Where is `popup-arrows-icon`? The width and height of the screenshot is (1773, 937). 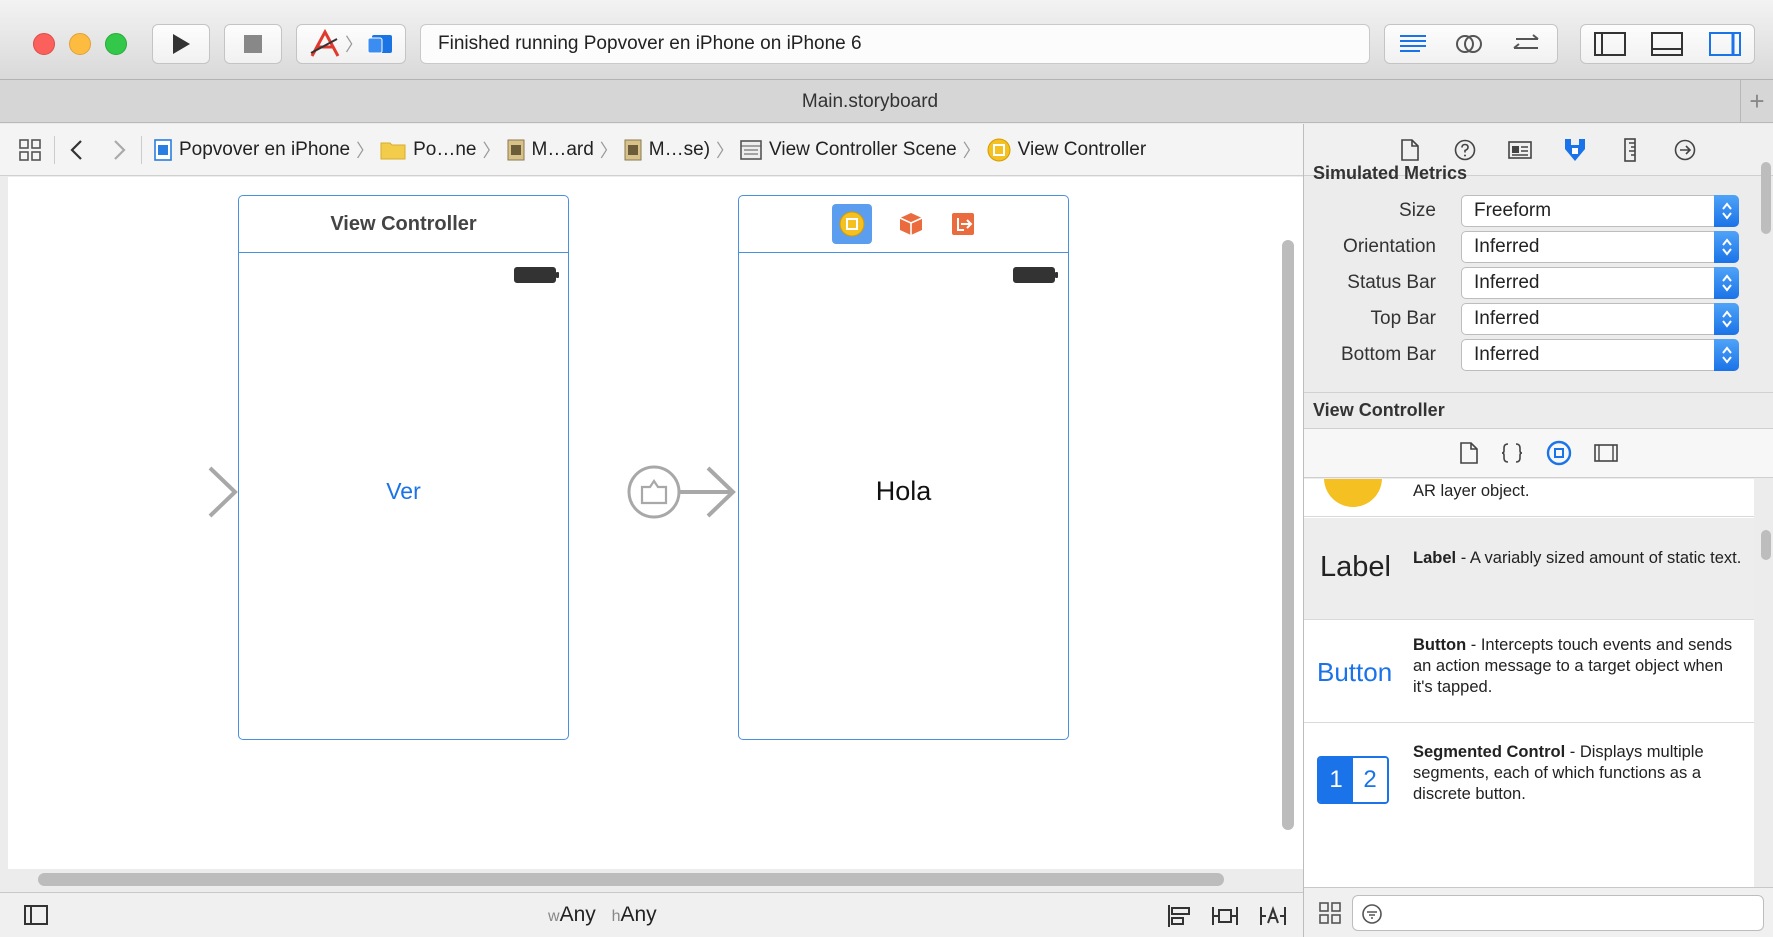
popup-arrows-icon is located at coordinates (1726, 211).